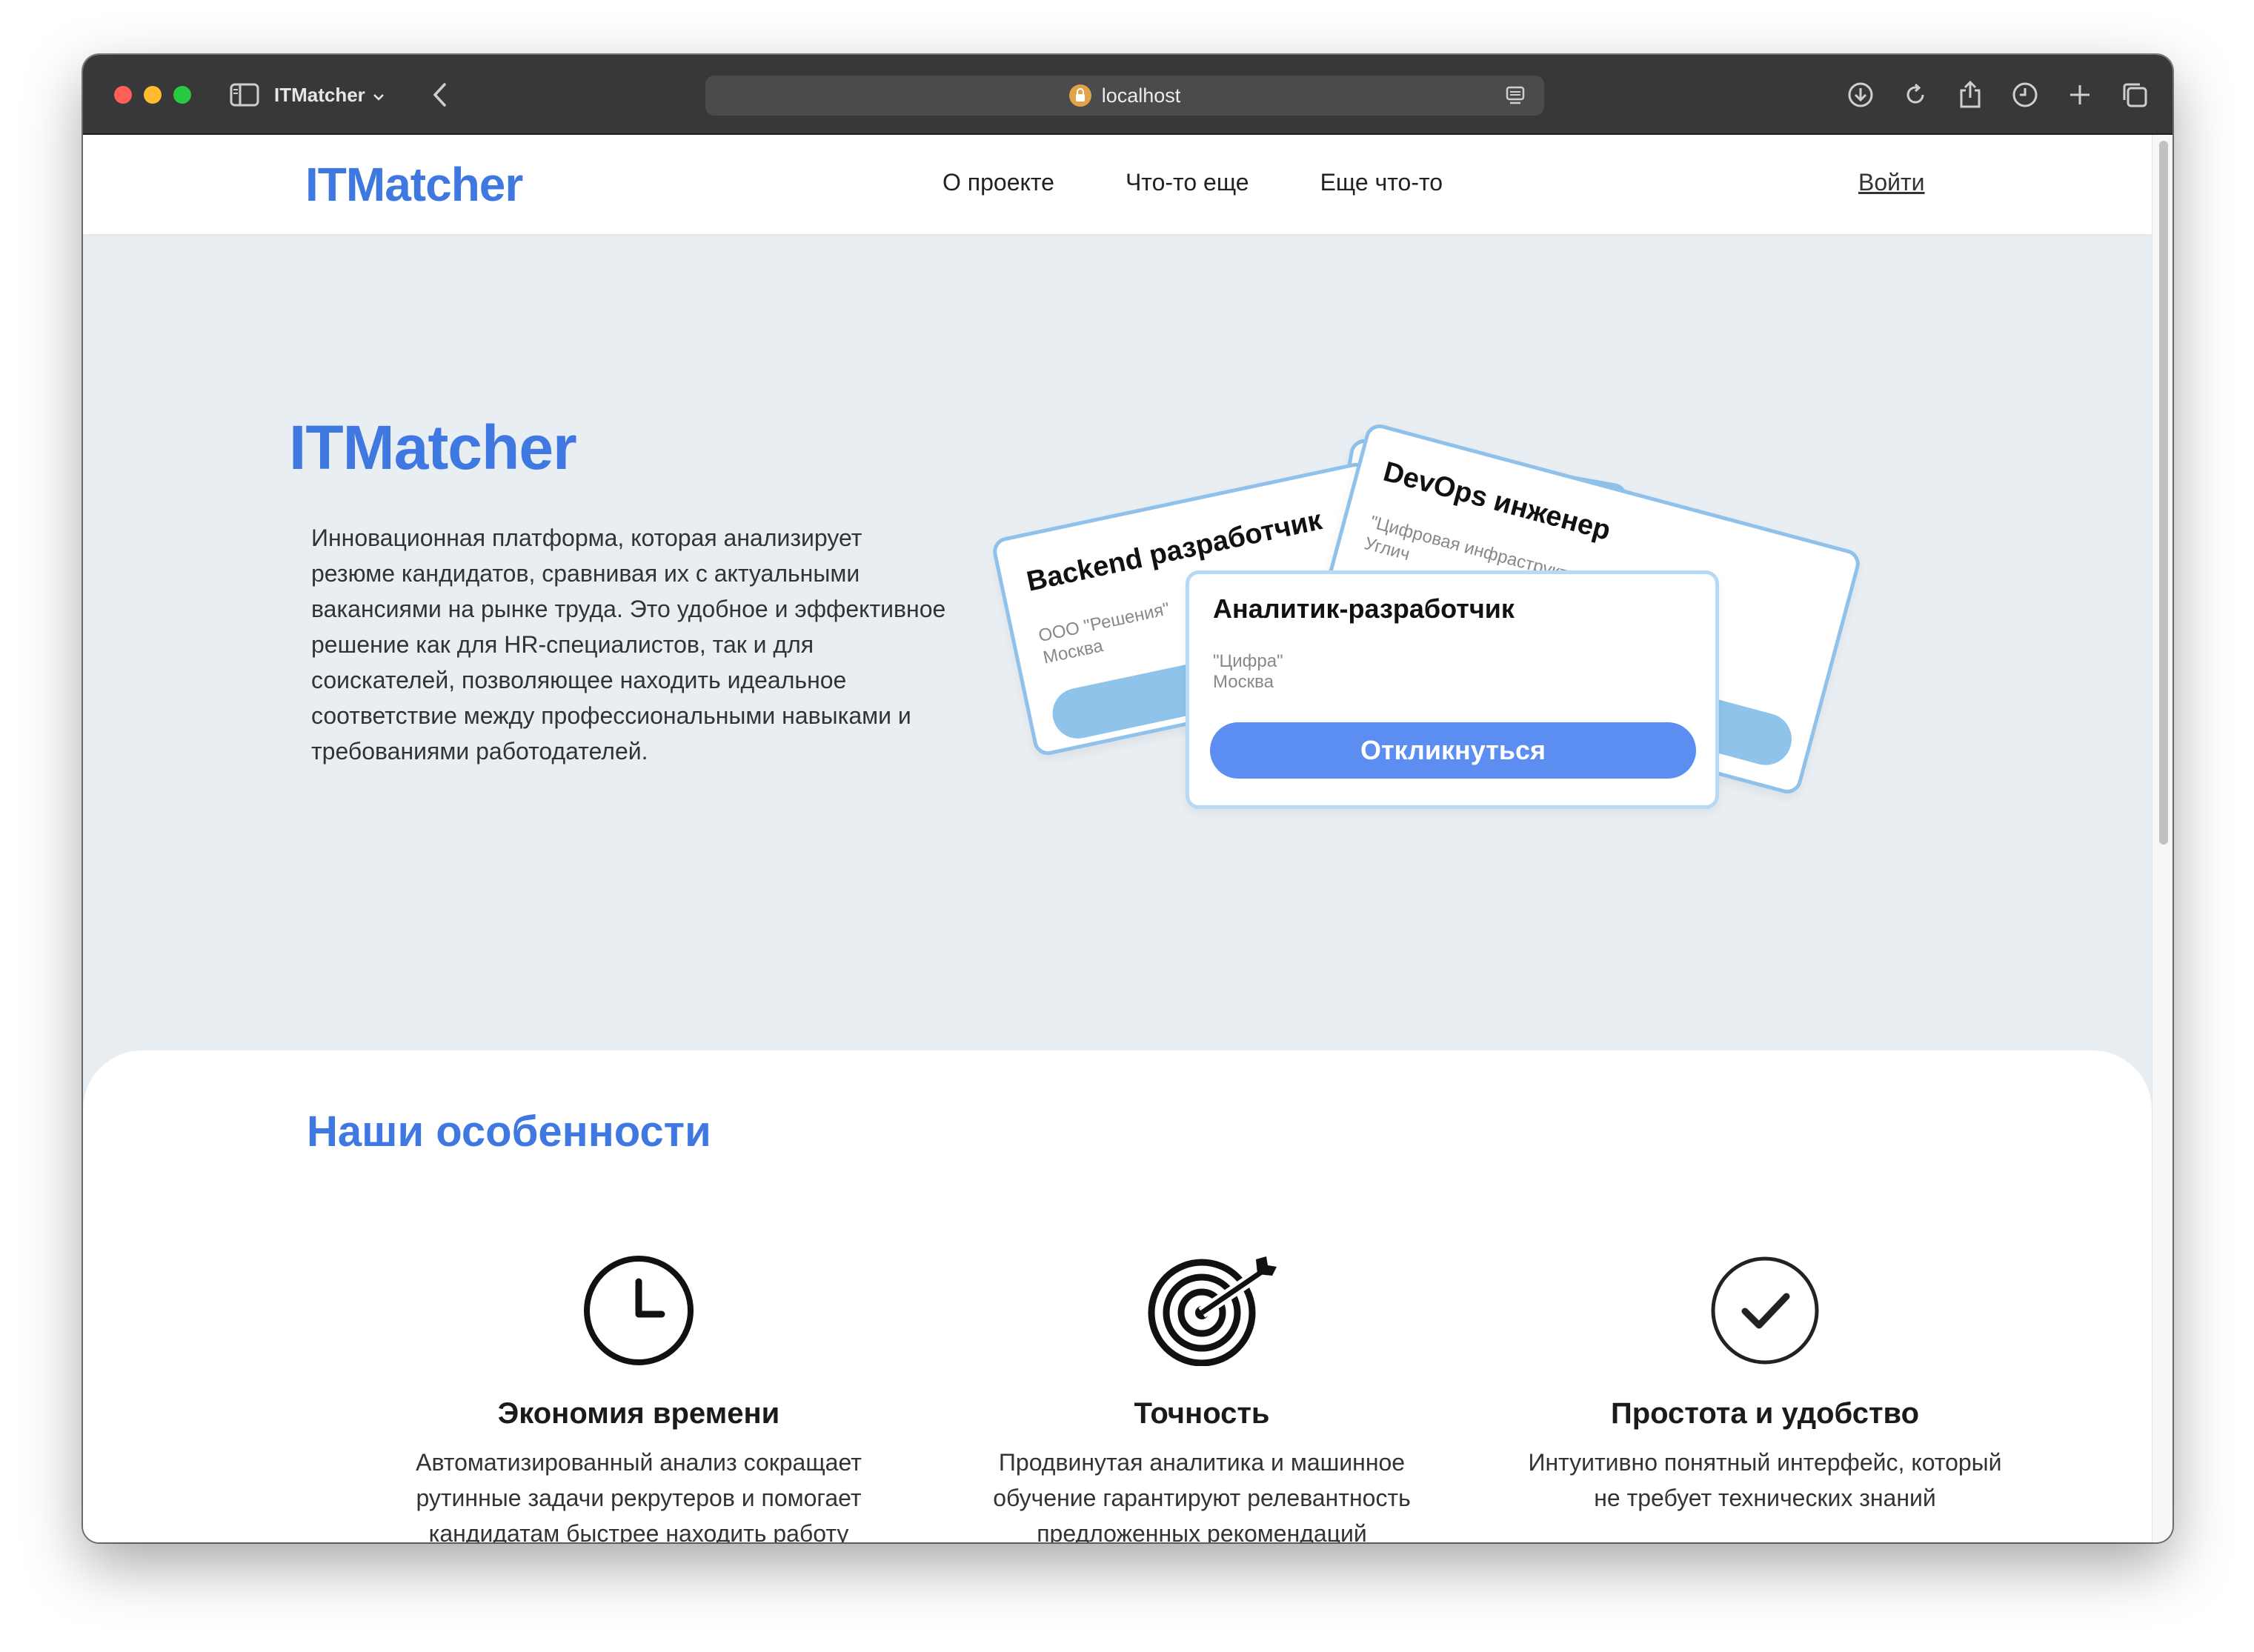 The height and width of the screenshot is (1652, 2254). I want to click on share-icon, so click(1971, 94).